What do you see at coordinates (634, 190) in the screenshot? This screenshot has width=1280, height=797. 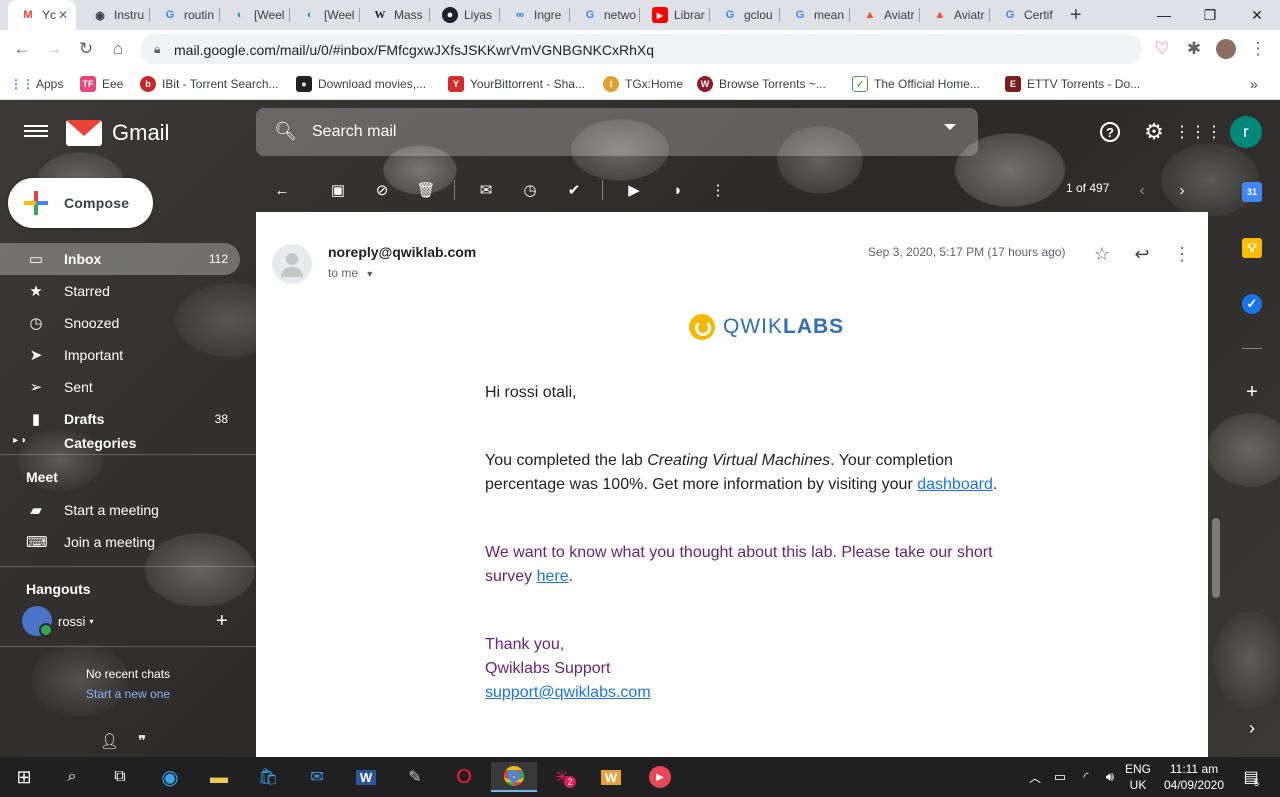 I see `move-to-button: ▶` at bounding box center [634, 190].